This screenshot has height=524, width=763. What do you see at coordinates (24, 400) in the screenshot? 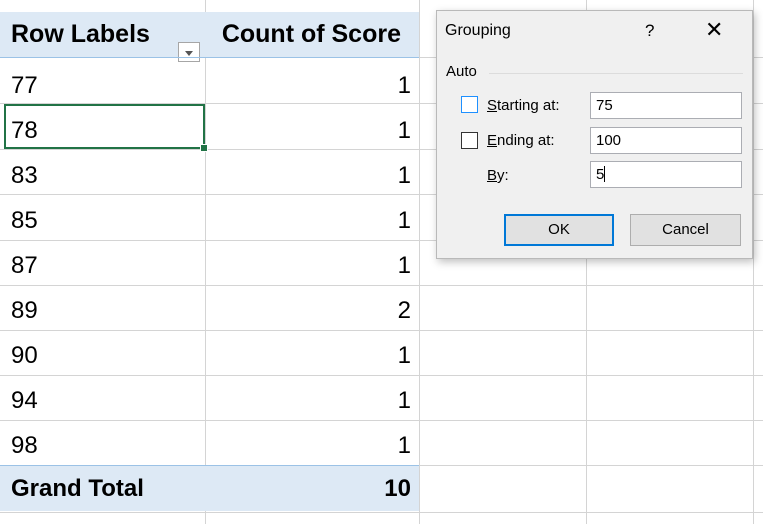
I see `row-label: 94` at bounding box center [24, 400].